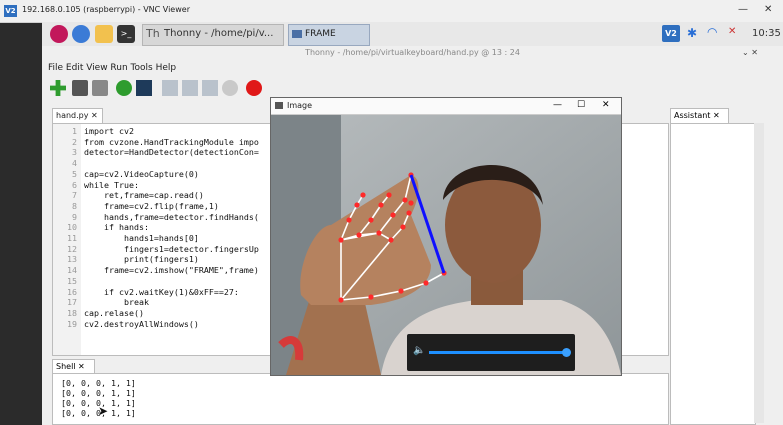 This screenshot has height=425, width=783. Describe the element at coordinates (81, 34) in the screenshot. I see `browser-icon` at that location.